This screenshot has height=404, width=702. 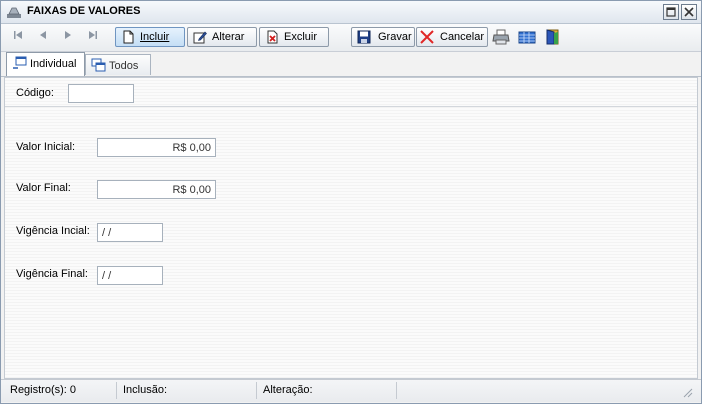 What do you see at coordinates (20, 62) in the screenshot?
I see `single-window-icon` at bounding box center [20, 62].